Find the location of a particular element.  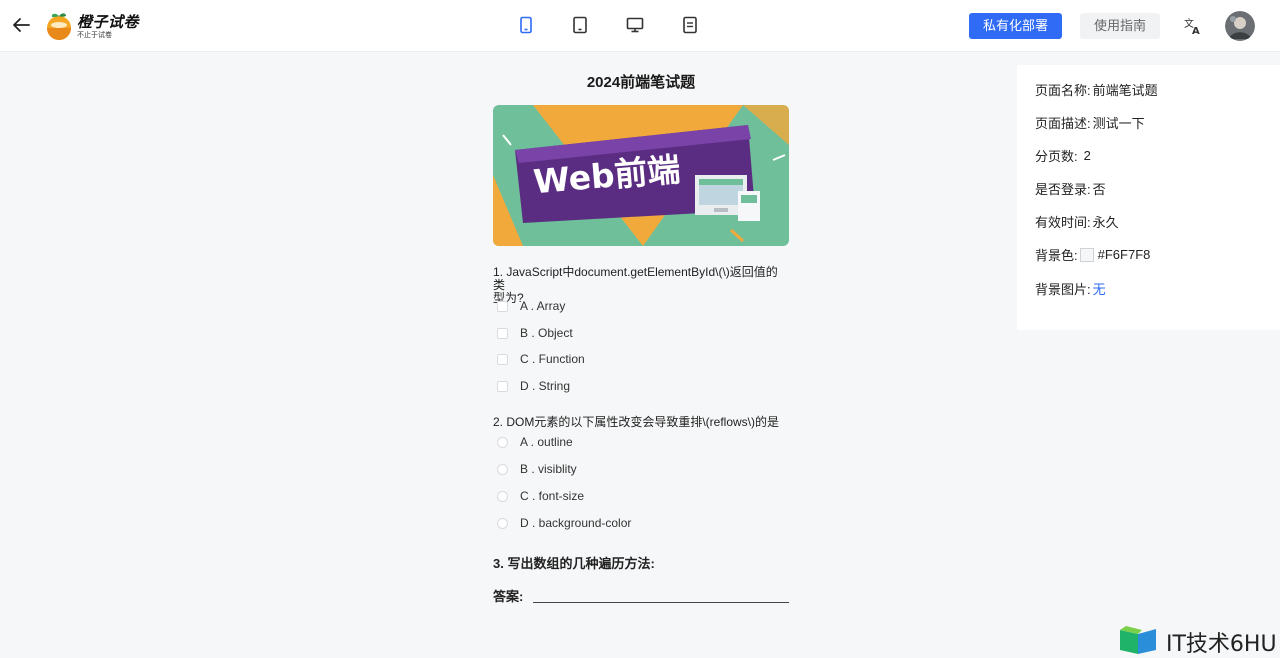

page-desc-value: 测试一下 is located at coordinates (1118, 123).